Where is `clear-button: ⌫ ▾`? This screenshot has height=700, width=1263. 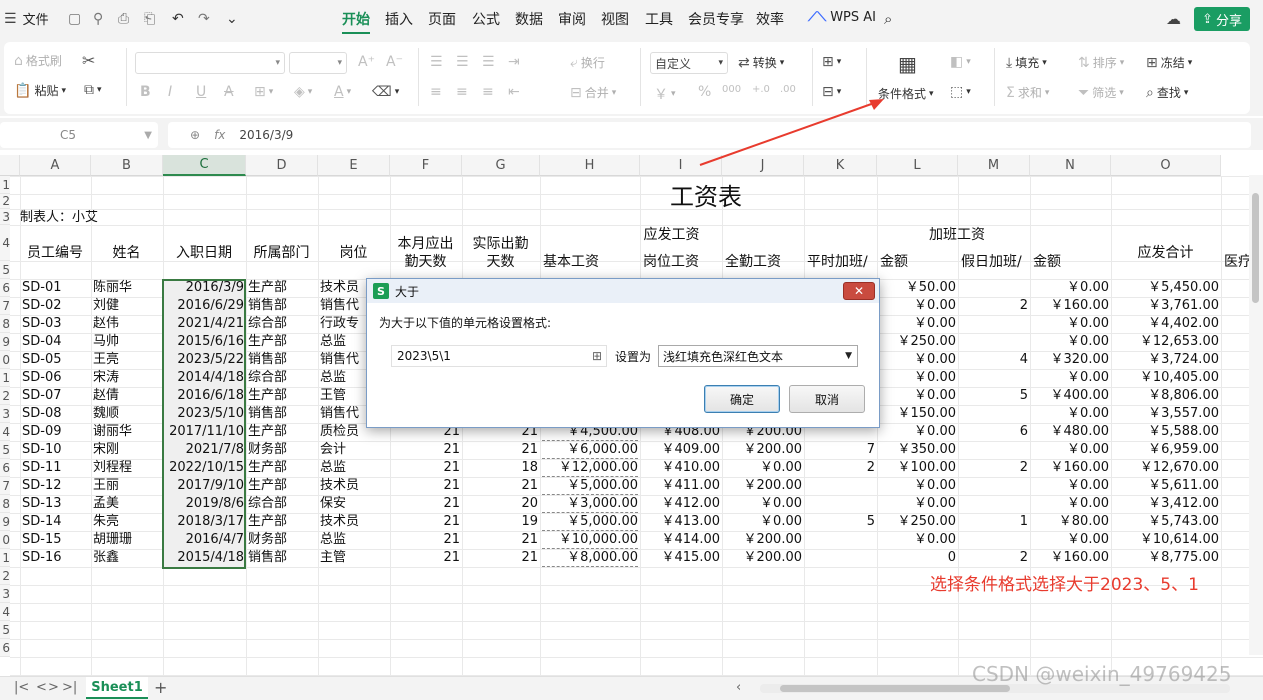
clear-button: ⌫ ▾ is located at coordinates (385, 92).